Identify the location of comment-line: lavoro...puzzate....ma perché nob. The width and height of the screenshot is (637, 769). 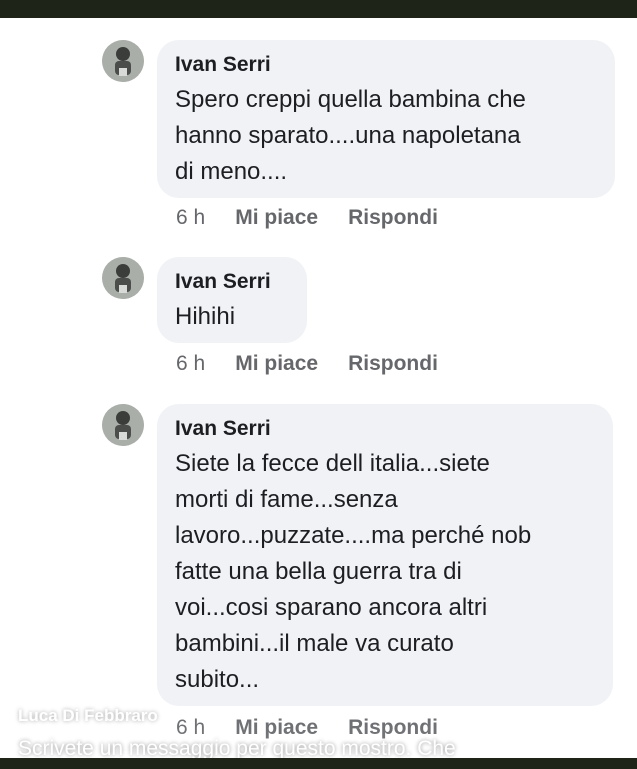
(353, 535).